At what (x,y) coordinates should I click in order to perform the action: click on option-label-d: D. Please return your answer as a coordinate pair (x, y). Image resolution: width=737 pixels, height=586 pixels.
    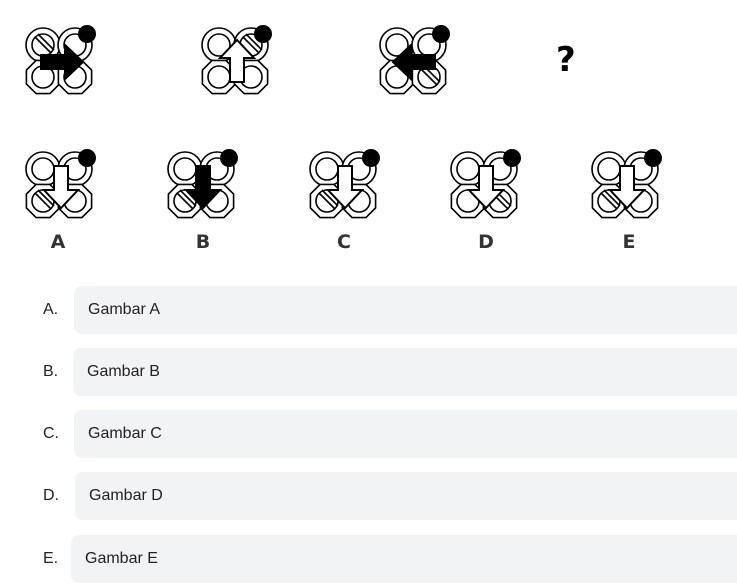
    Looking at the image, I should click on (486, 242).